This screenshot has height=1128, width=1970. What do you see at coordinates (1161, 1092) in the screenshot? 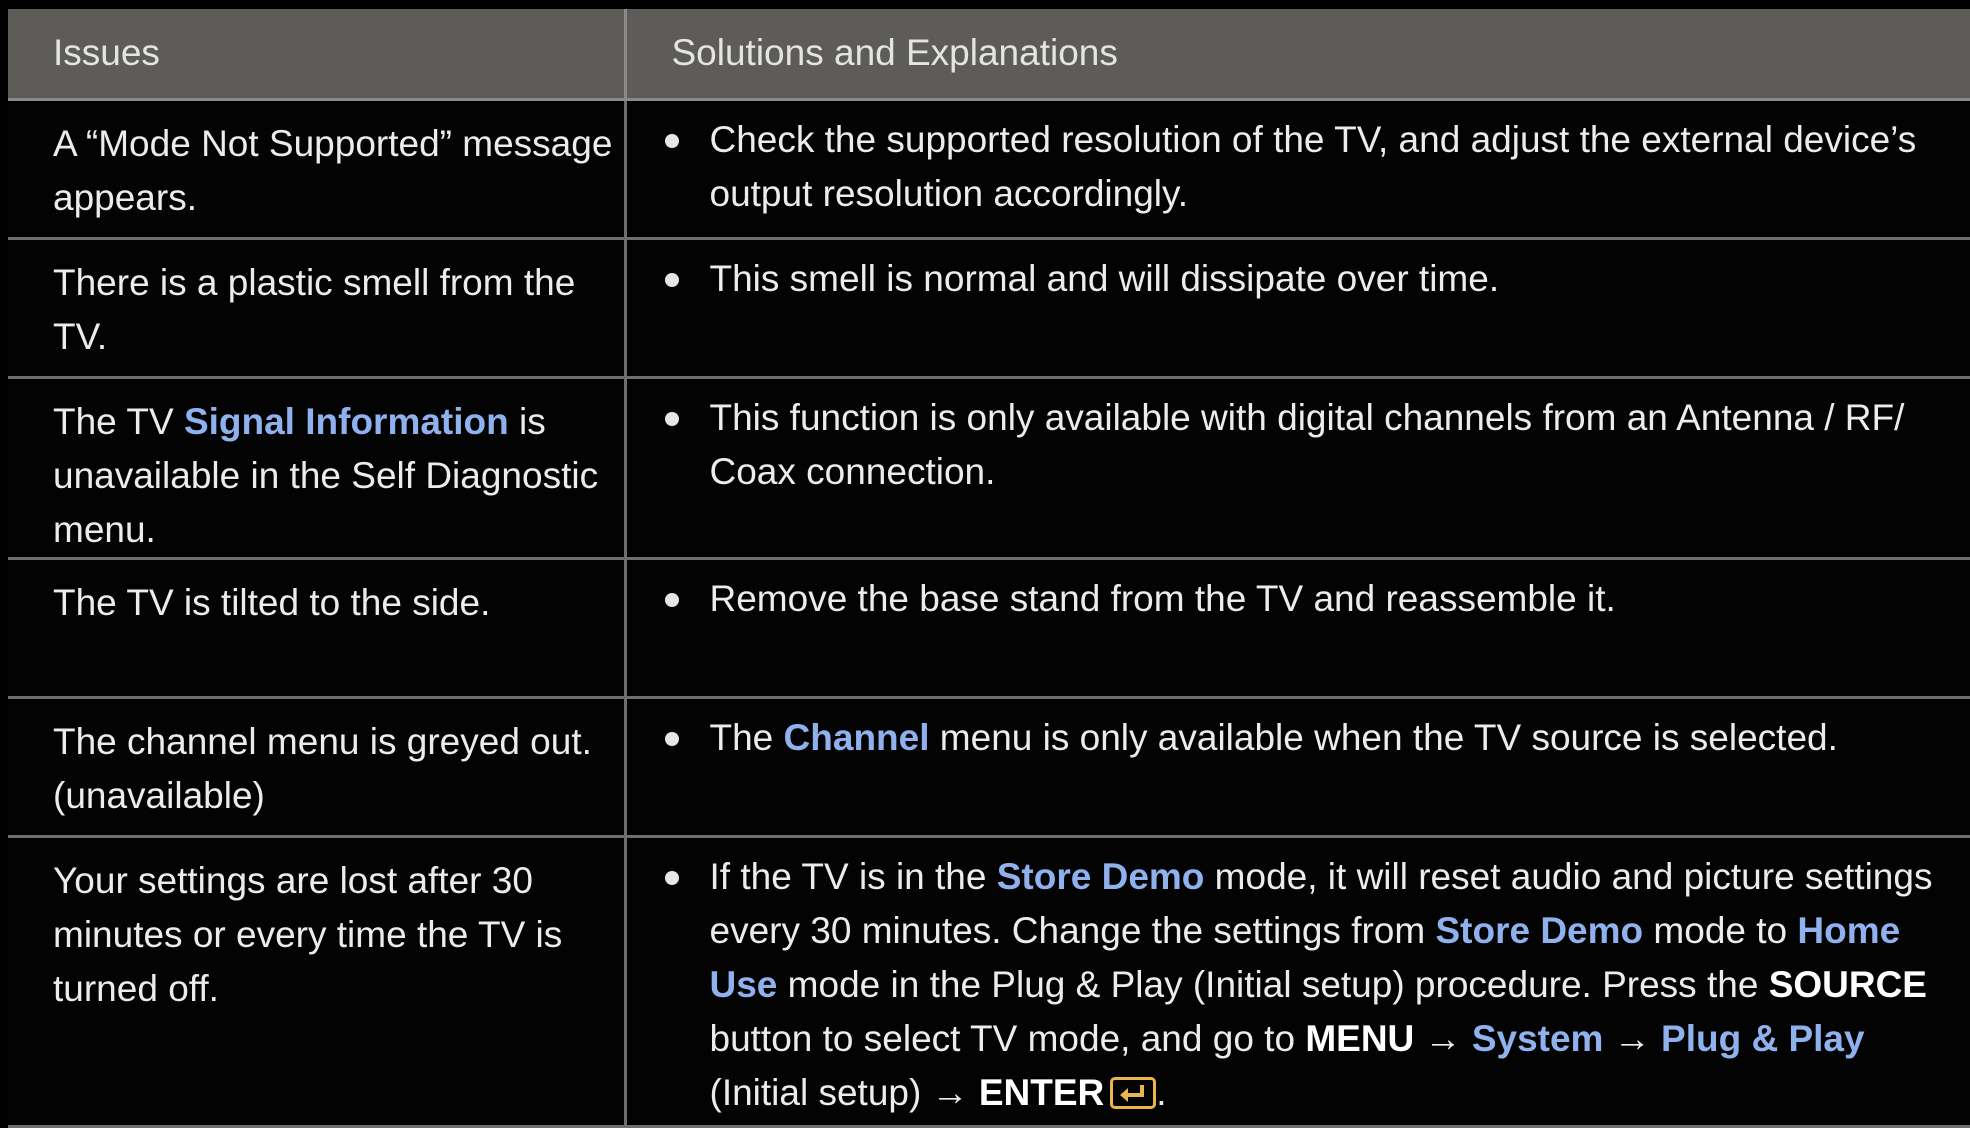
I see `solution-text: .` at bounding box center [1161, 1092].